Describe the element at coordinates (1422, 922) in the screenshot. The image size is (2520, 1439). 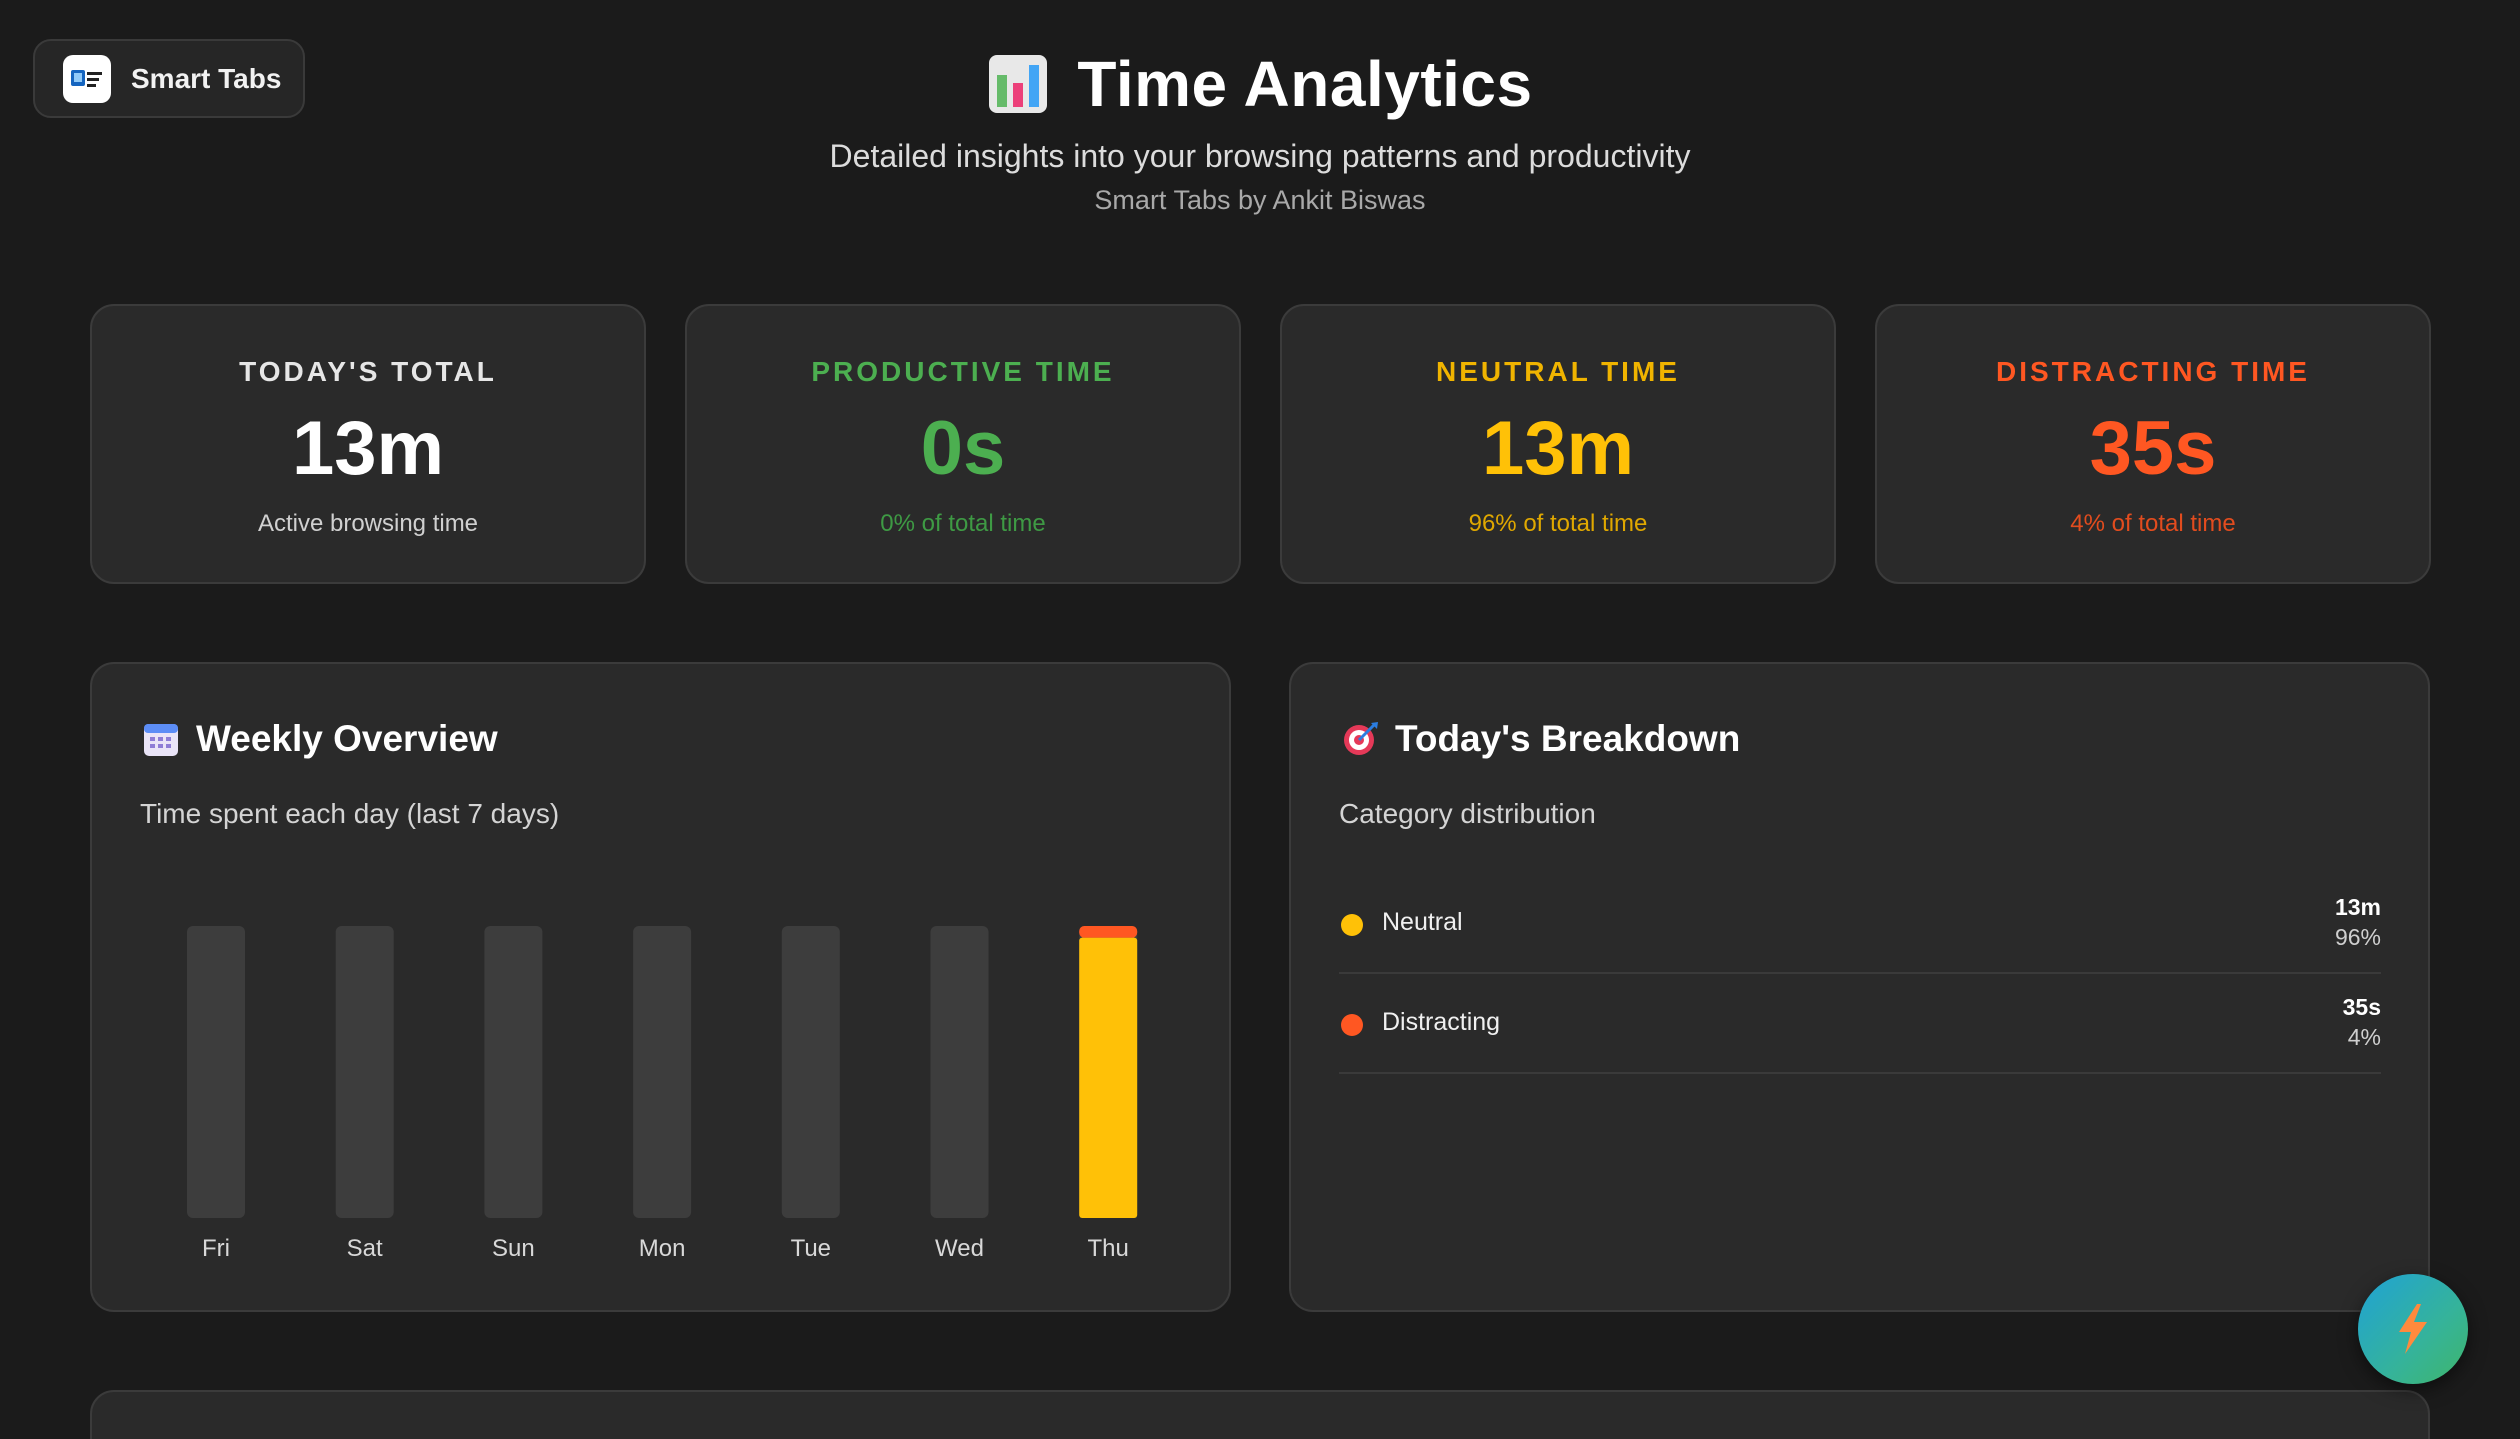
I see `breakdown-row-name: Neutral` at that location.